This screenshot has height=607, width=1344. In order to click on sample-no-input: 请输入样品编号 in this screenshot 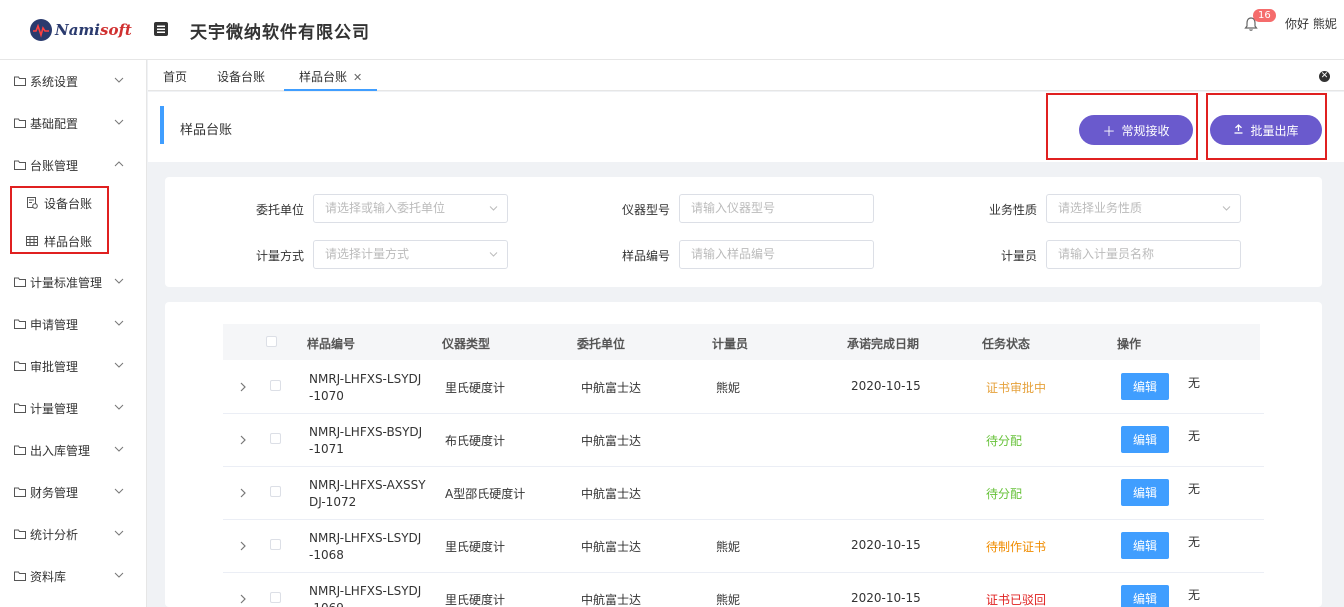, I will do `click(776, 254)`.